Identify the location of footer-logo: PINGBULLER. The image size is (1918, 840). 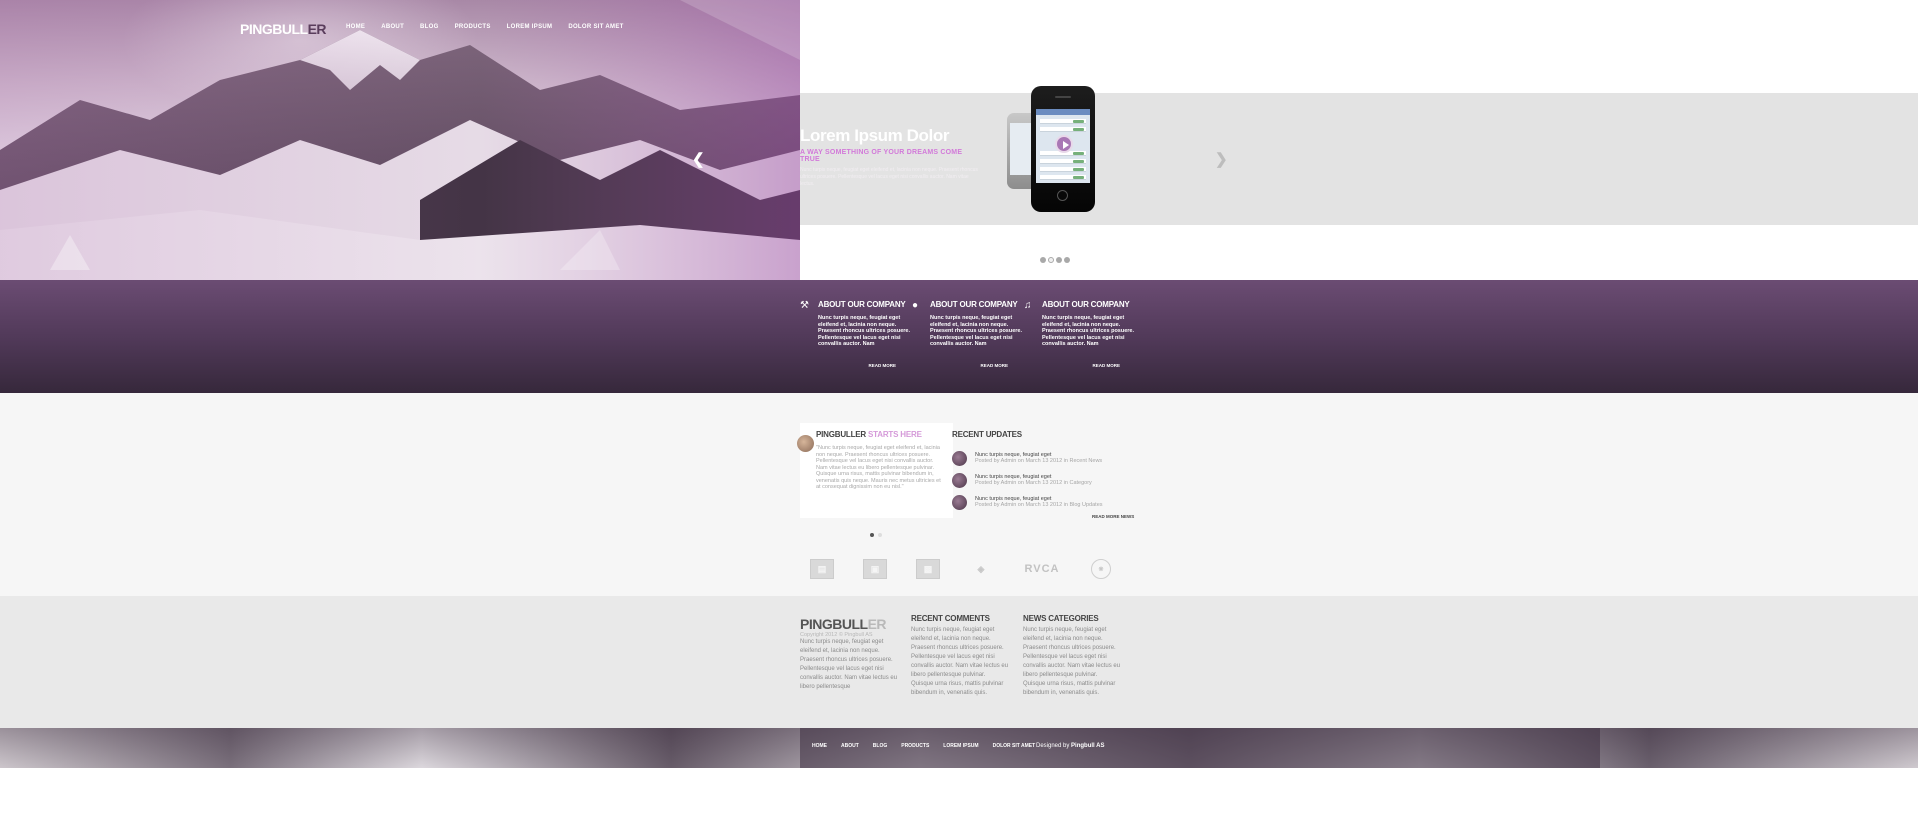
(843, 624).